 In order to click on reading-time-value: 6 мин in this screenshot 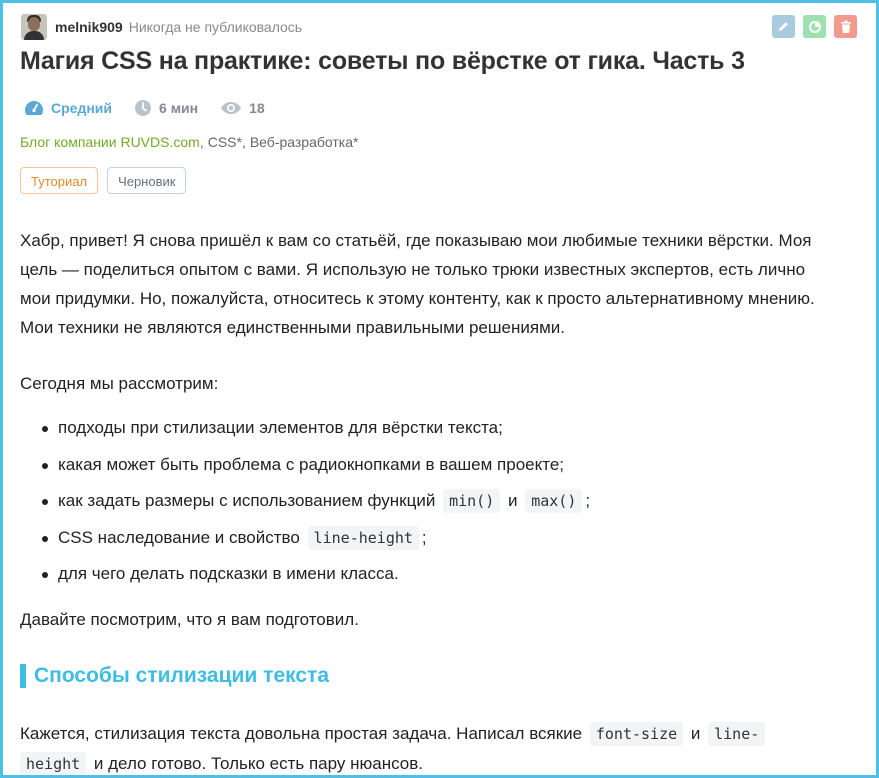, I will do `click(179, 108)`.